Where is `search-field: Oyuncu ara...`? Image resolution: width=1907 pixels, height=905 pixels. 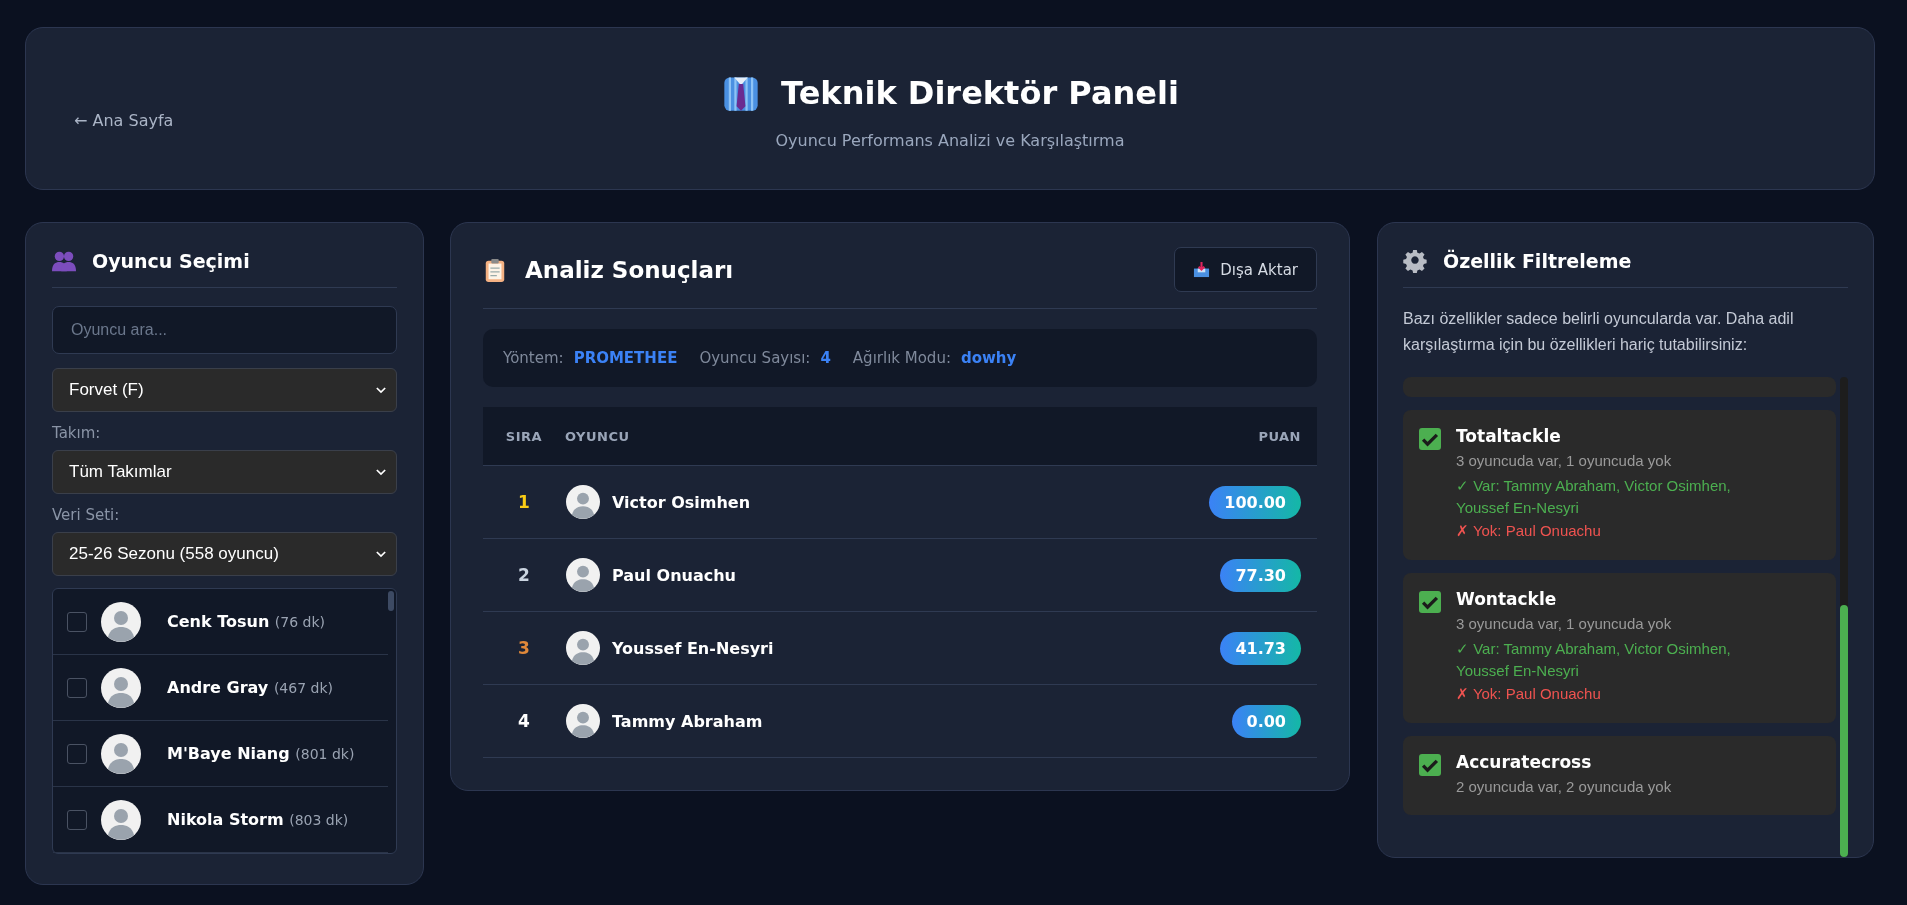 search-field: Oyuncu ara... is located at coordinates (224, 330).